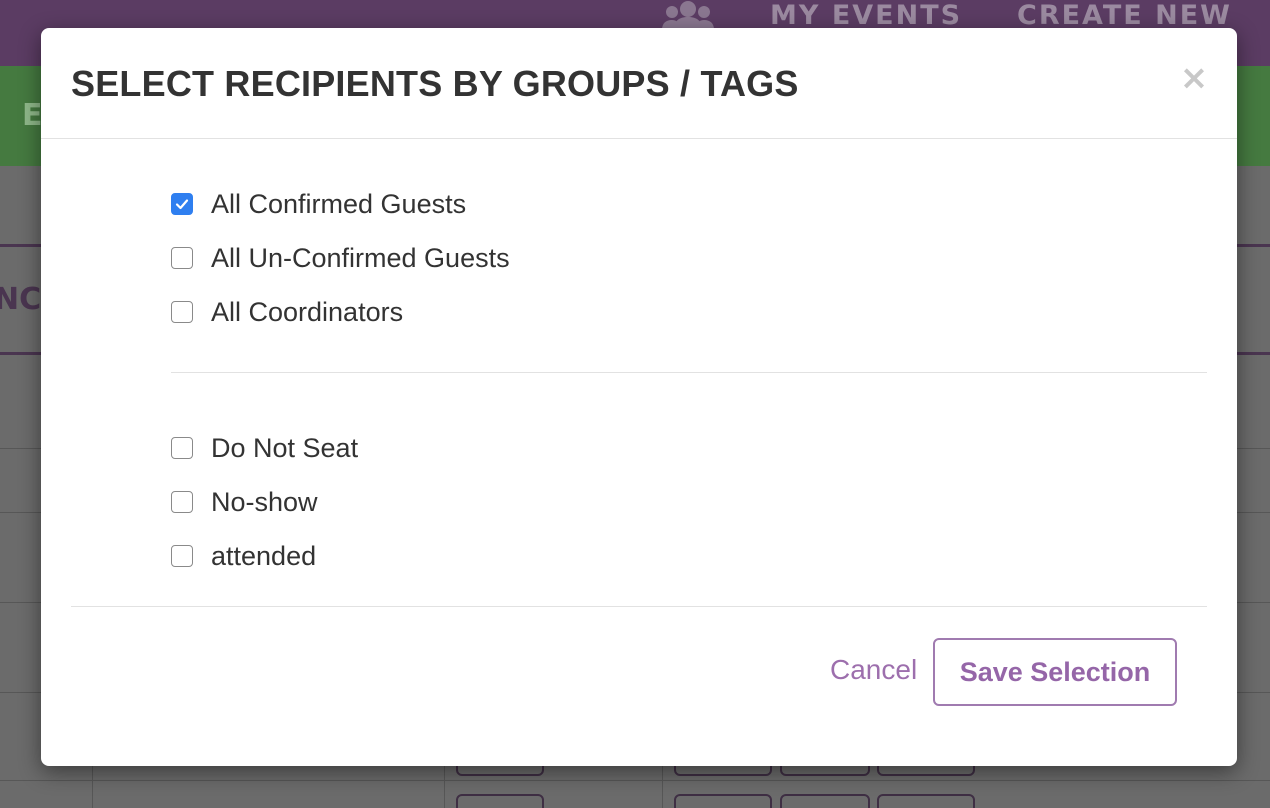 The height and width of the screenshot is (808, 1270). Describe the element at coordinates (339, 204) in the screenshot. I see `option-label: All Confirmed Guests` at that location.